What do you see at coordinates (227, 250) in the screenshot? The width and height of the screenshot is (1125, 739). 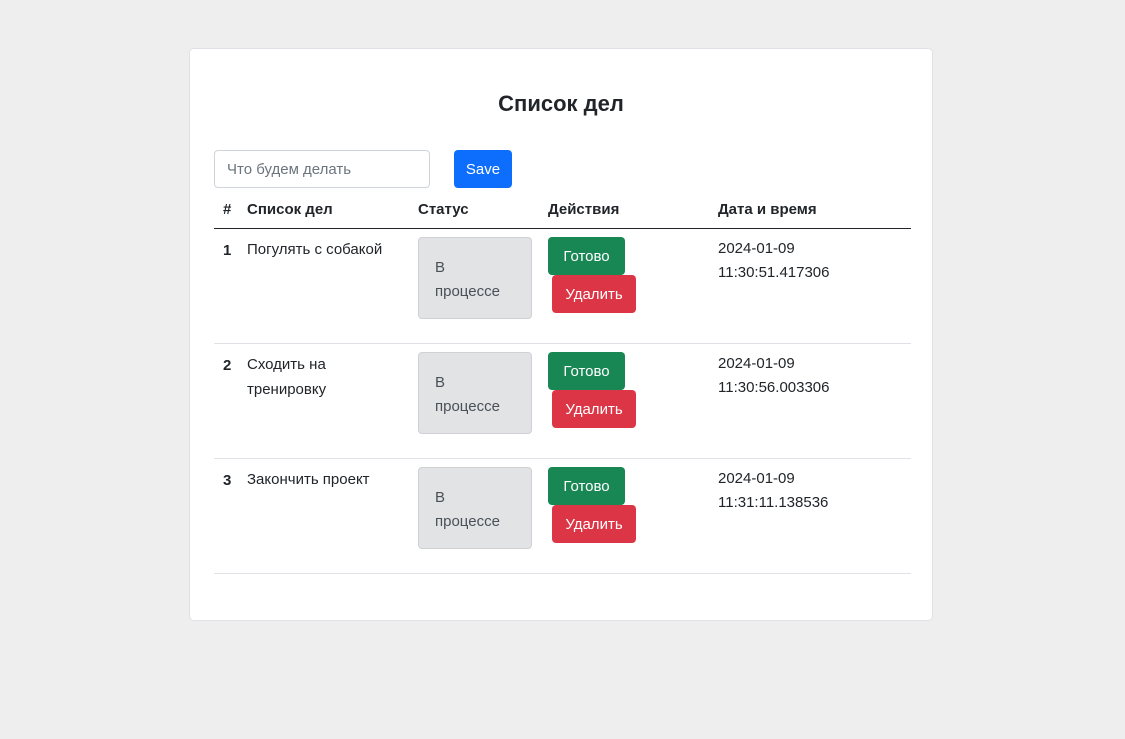 I see `row-number: 1` at bounding box center [227, 250].